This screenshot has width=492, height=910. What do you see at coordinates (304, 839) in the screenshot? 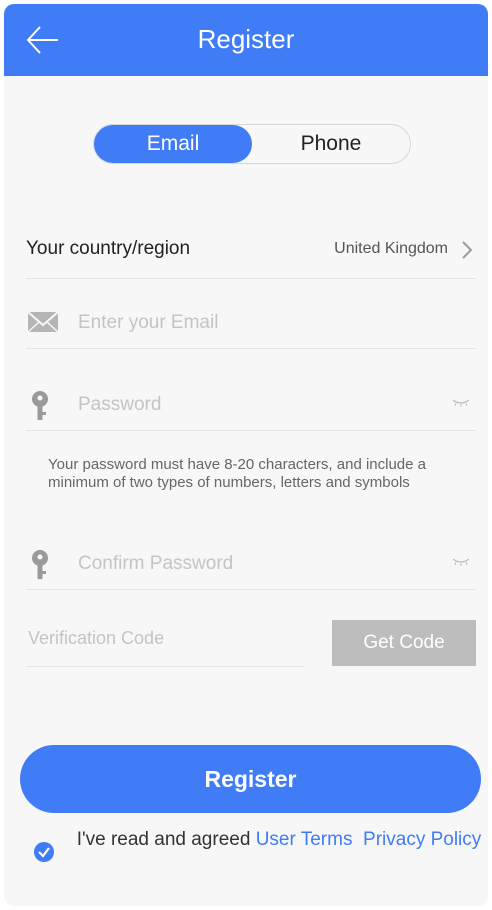
I see `user-terms-link: User Terms` at bounding box center [304, 839].